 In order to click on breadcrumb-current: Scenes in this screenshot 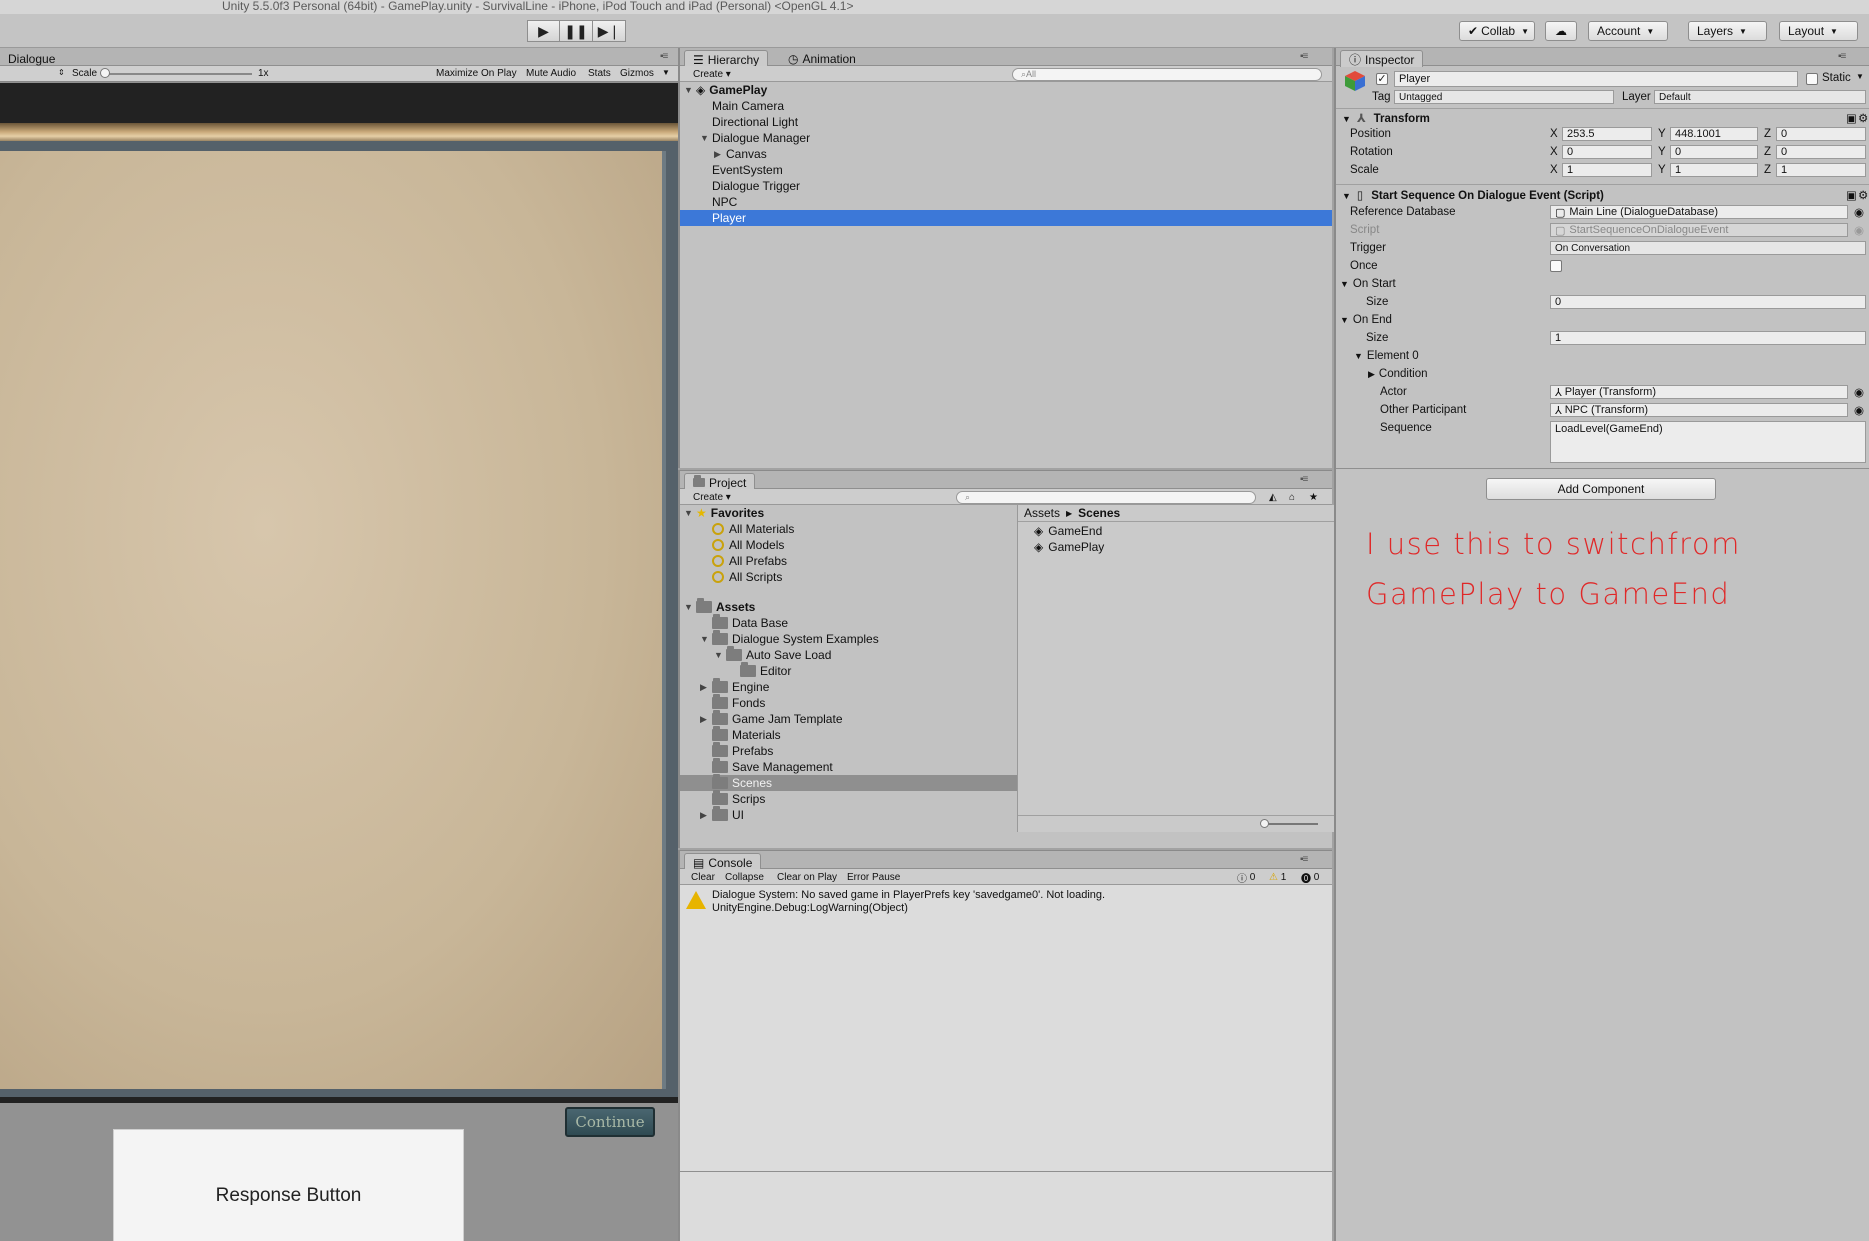, I will do `click(1099, 513)`.